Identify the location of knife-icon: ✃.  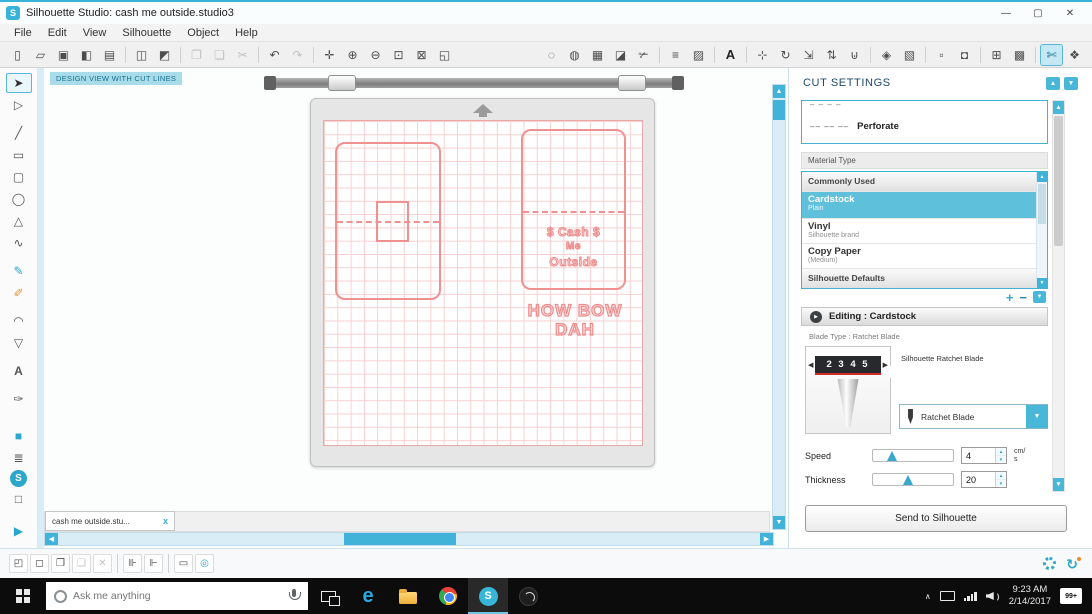
(643, 55).